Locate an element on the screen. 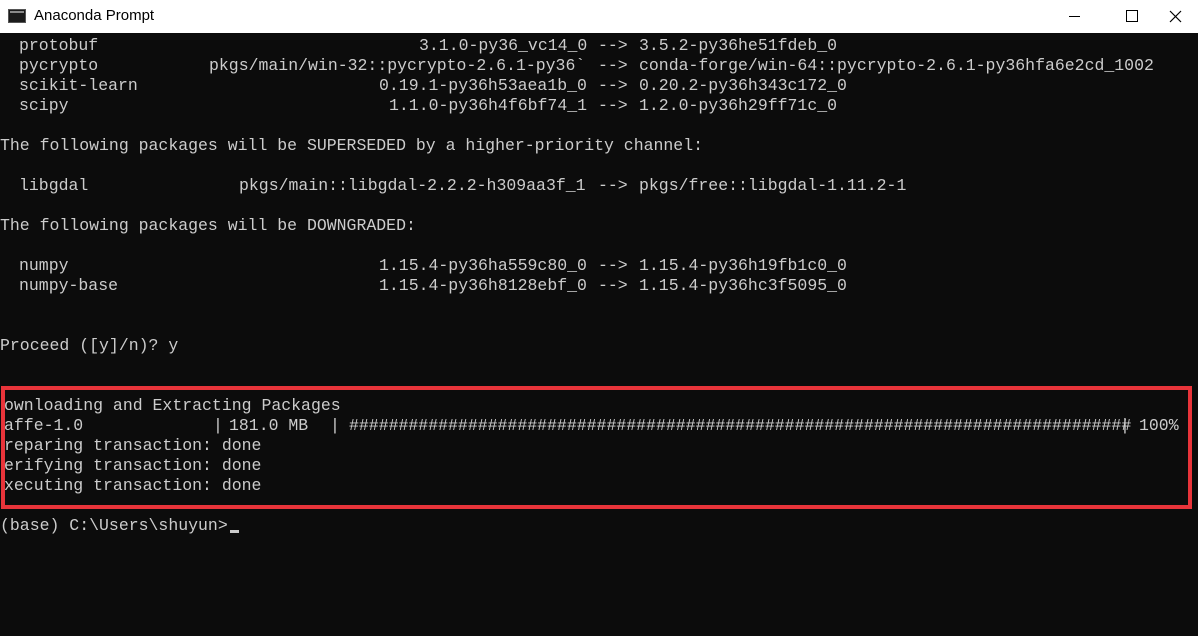  package-name: pycrypto is located at coordinates (59, 65).